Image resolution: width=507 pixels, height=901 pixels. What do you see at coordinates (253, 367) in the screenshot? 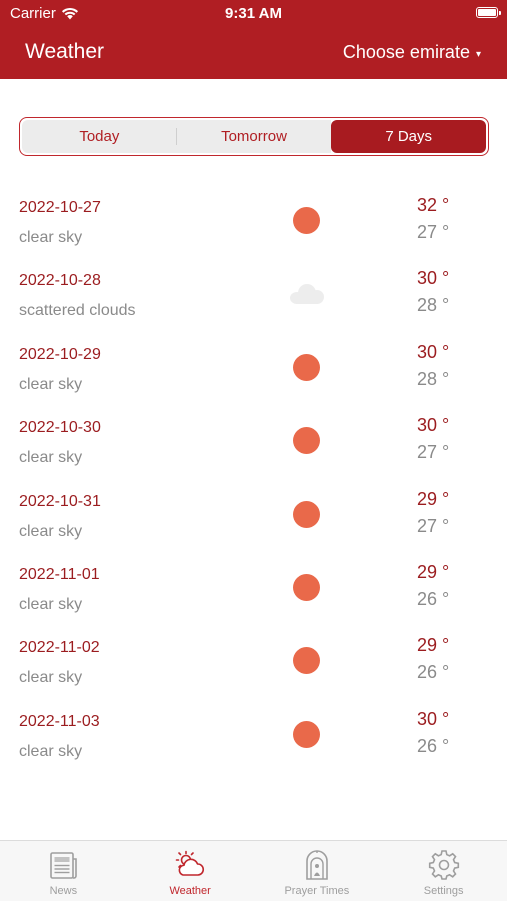
I see `forecast-row: 2022-10-29 clear sky 30 ° 28 °` at bounding box center [253, 367].